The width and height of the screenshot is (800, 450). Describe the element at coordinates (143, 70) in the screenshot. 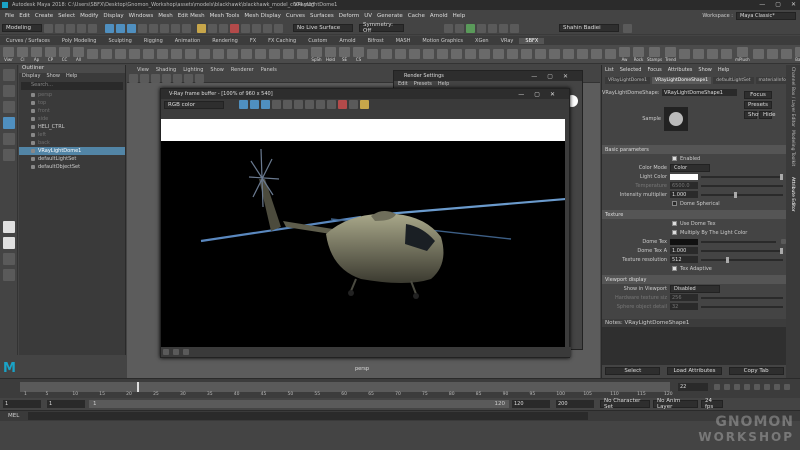

I see `viewport-menu-view: View` at that location.